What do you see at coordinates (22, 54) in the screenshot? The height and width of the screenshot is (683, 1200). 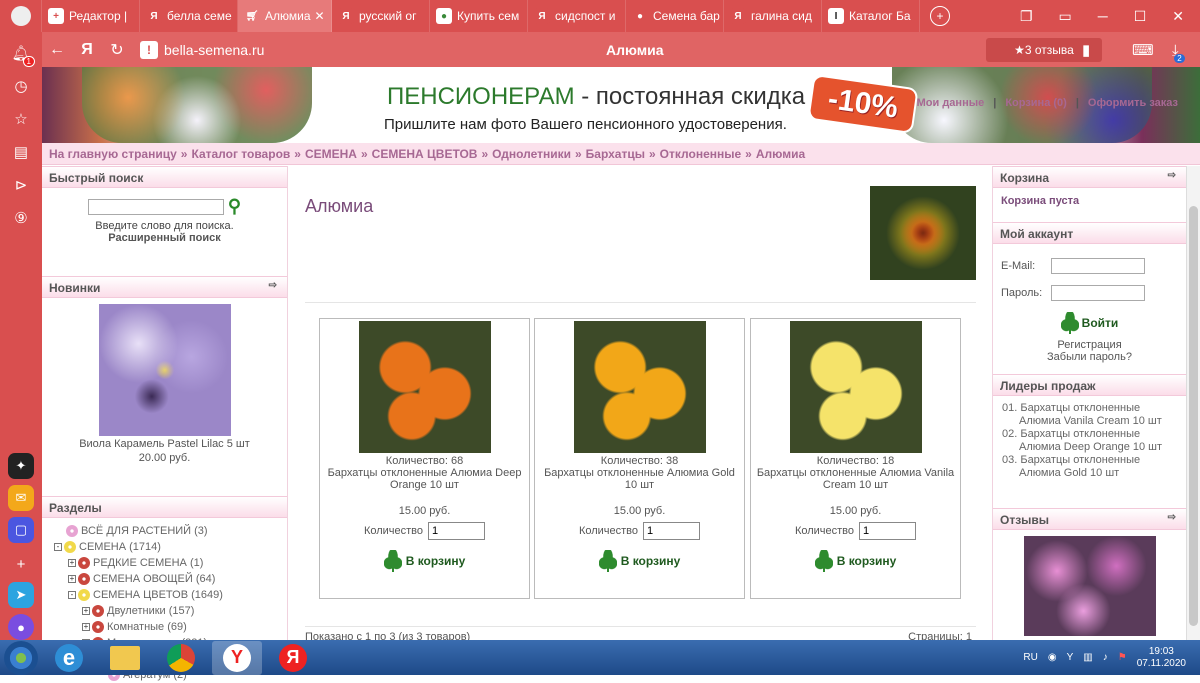 I see `notifications-icon: 🔔︎ 1` at bounding box center [22, 54].